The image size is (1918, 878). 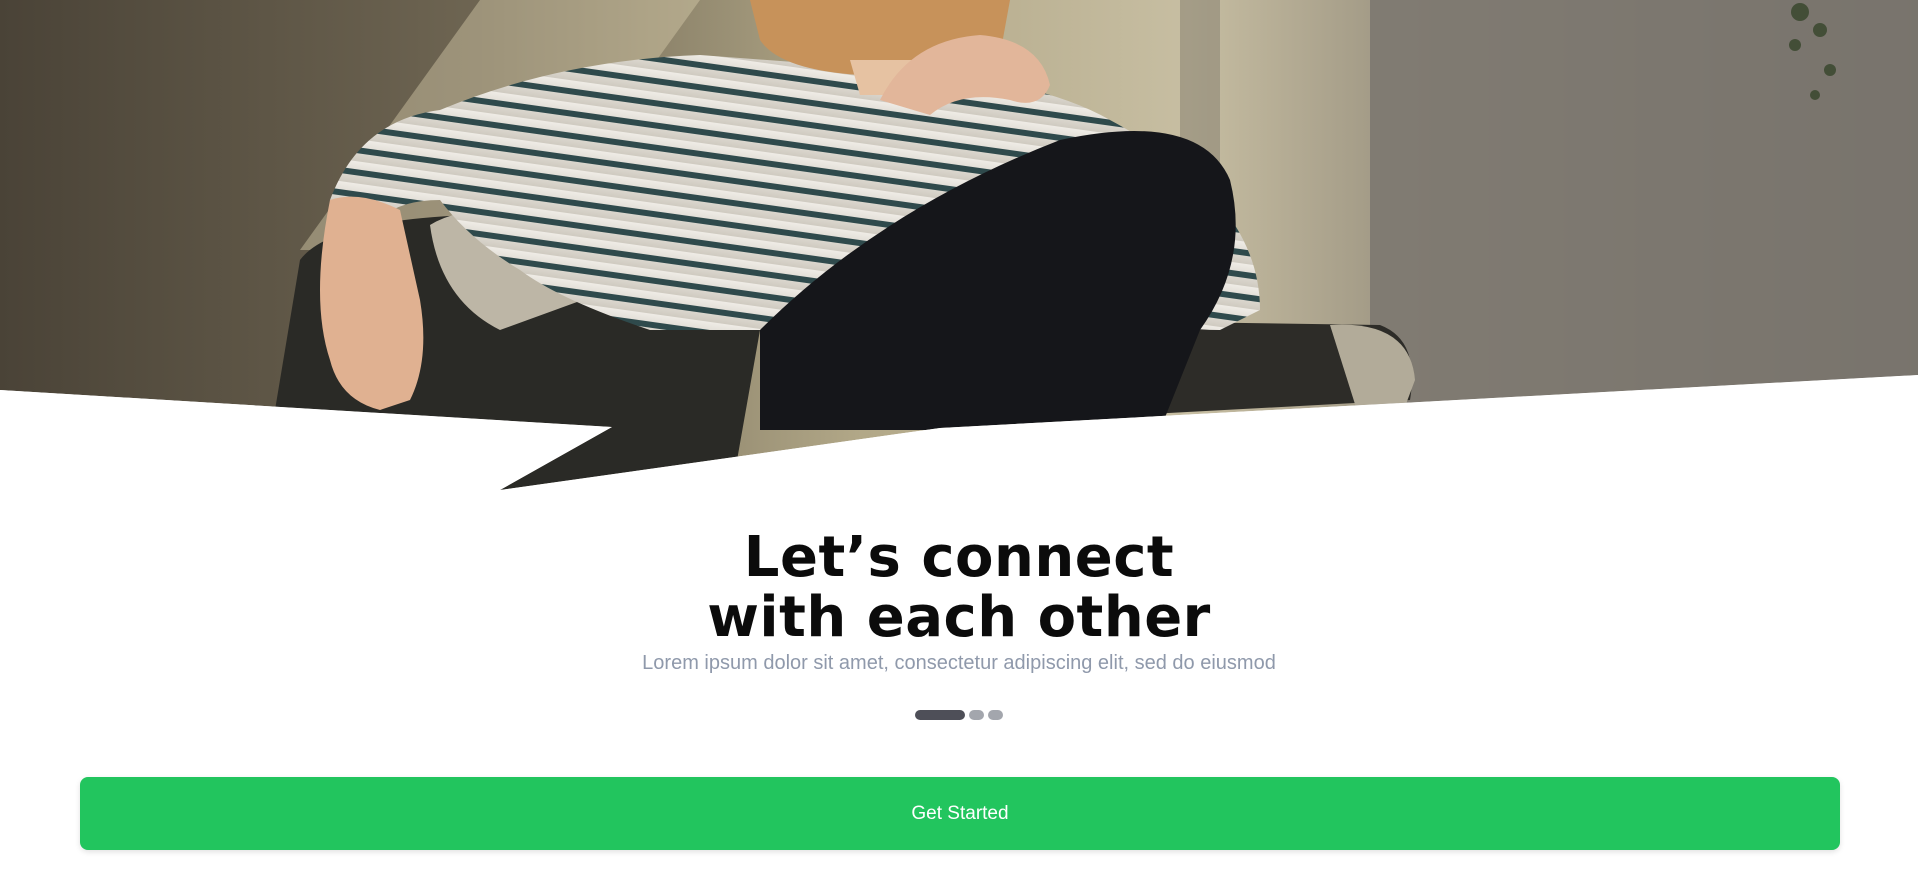 I want to click on title-line-1: Let’s connect, so click(x=959, y=557).